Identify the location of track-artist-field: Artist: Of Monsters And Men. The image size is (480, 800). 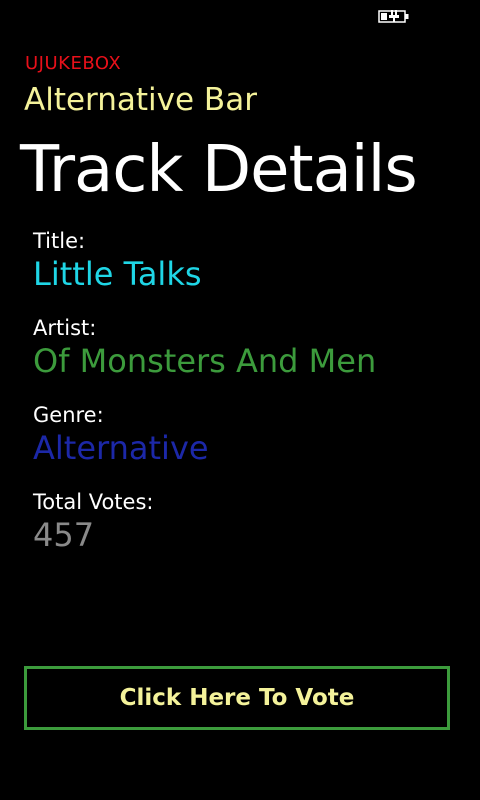
(204, 348).